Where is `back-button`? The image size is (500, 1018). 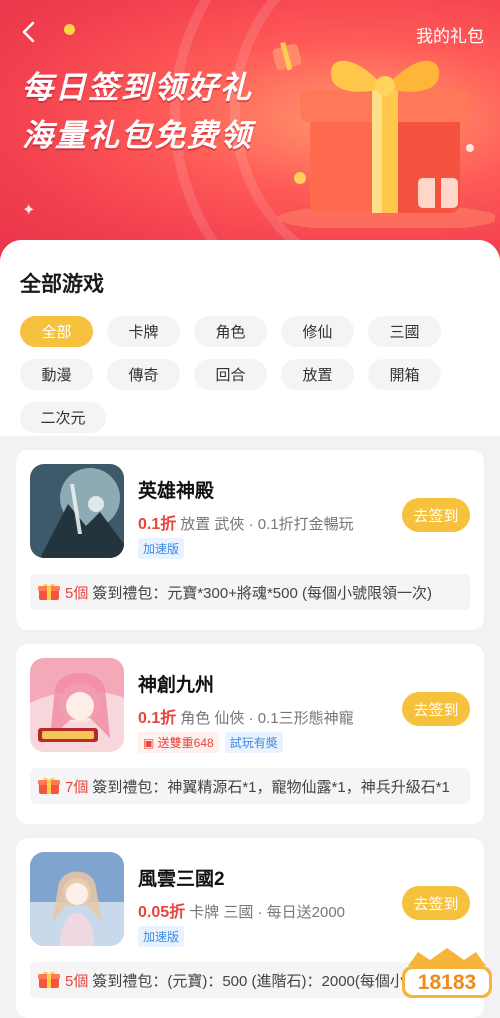 back-button is located at coordinates (30, 32).